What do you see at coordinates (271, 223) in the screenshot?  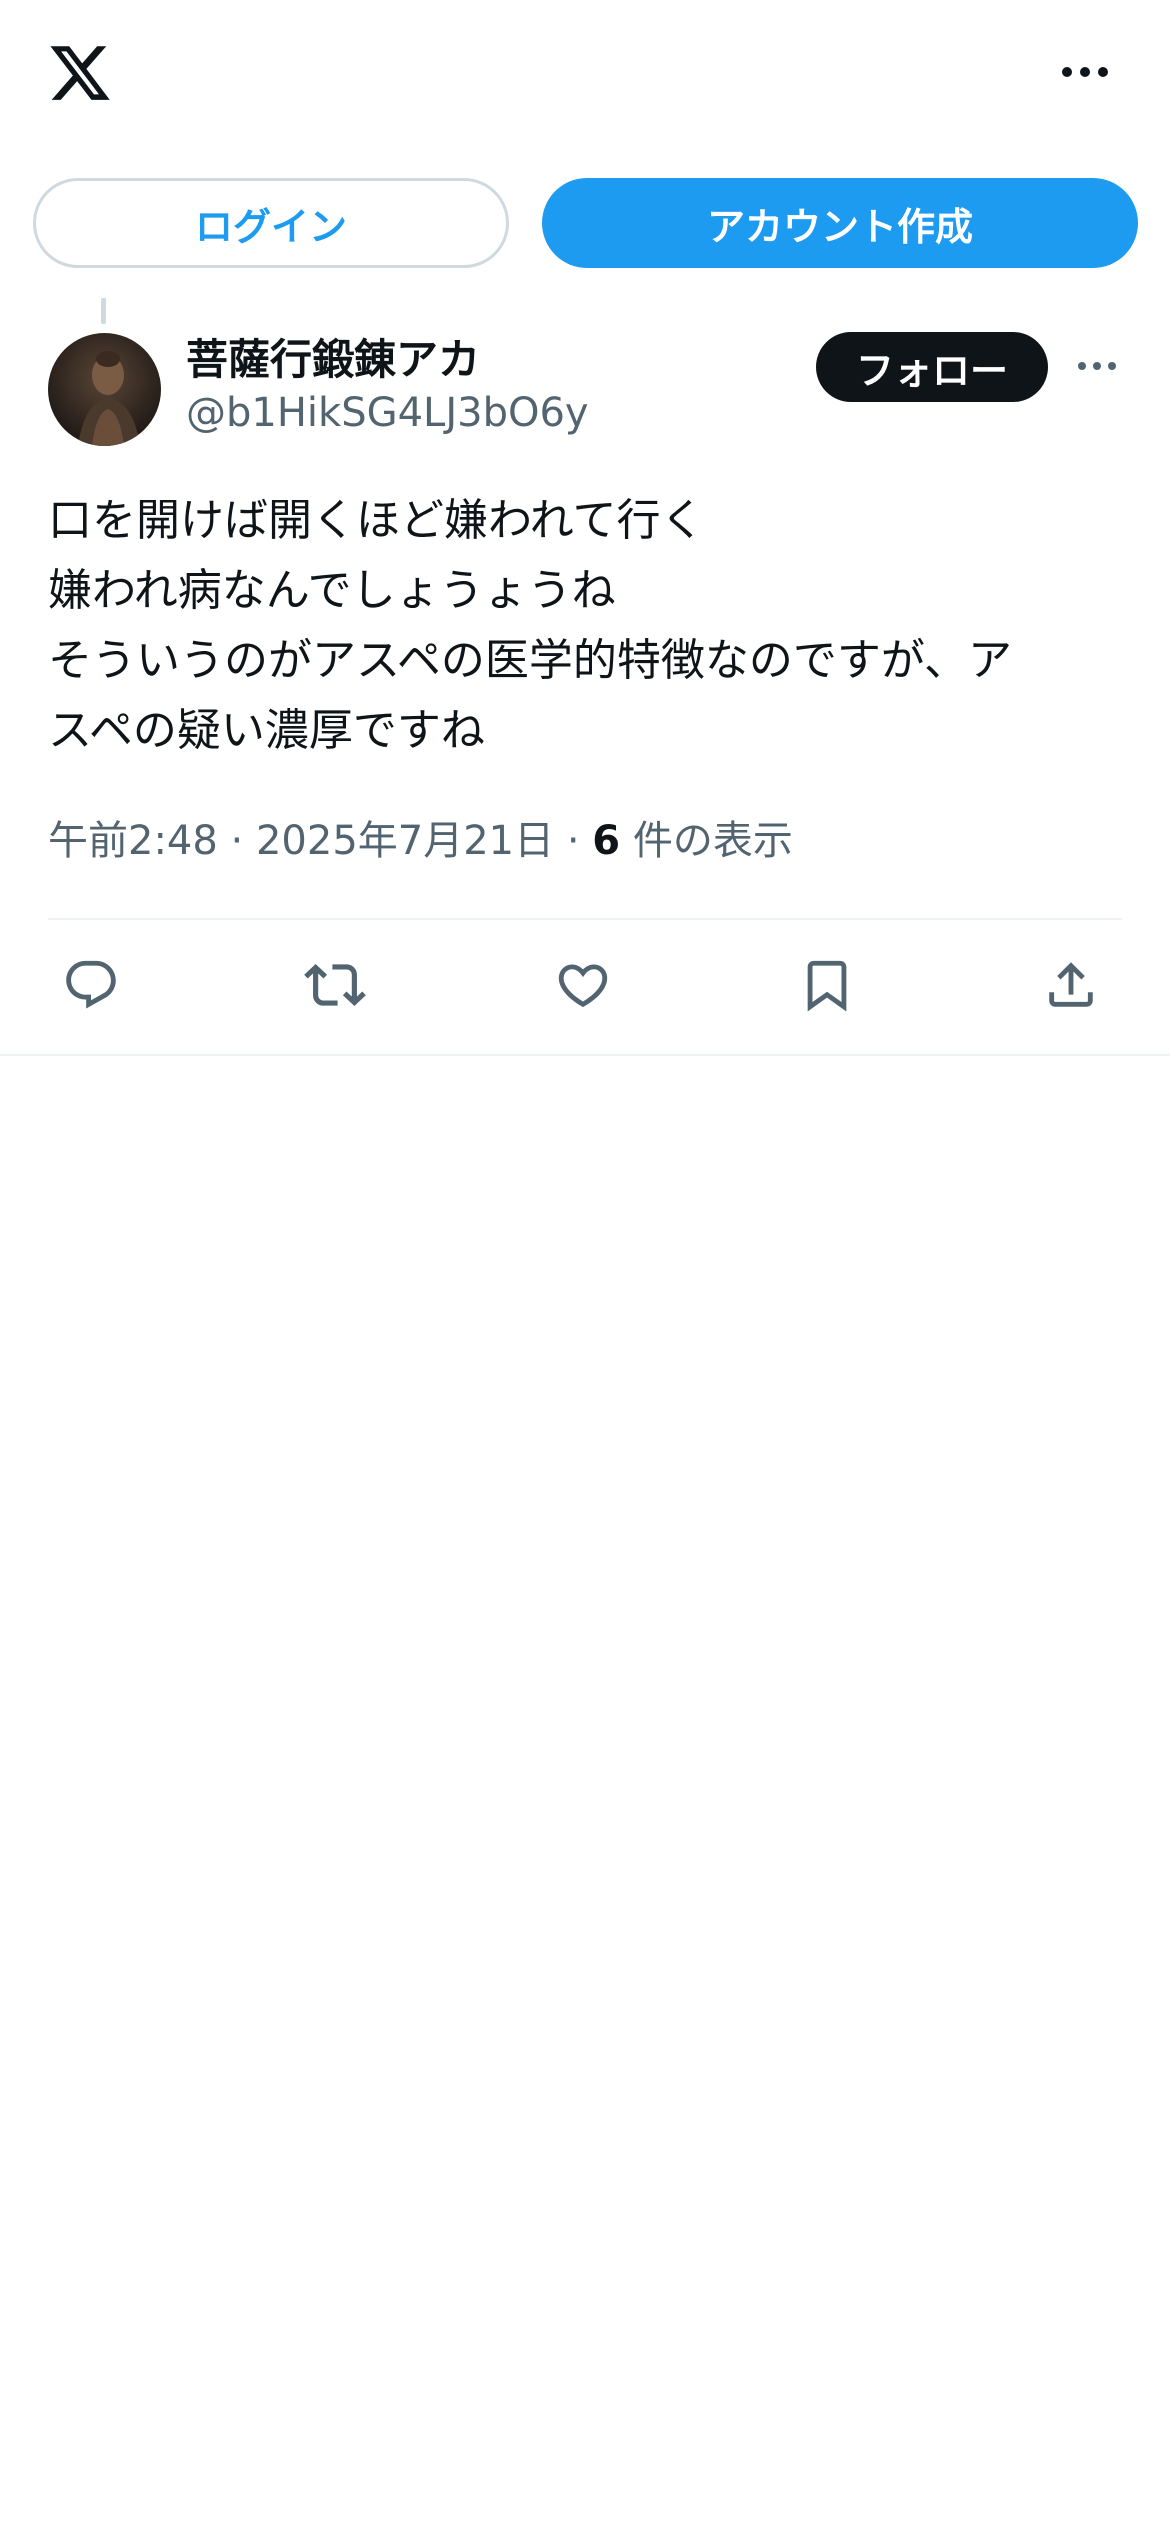 I see `login-button: ログイン` at bounding box center [271, 223].